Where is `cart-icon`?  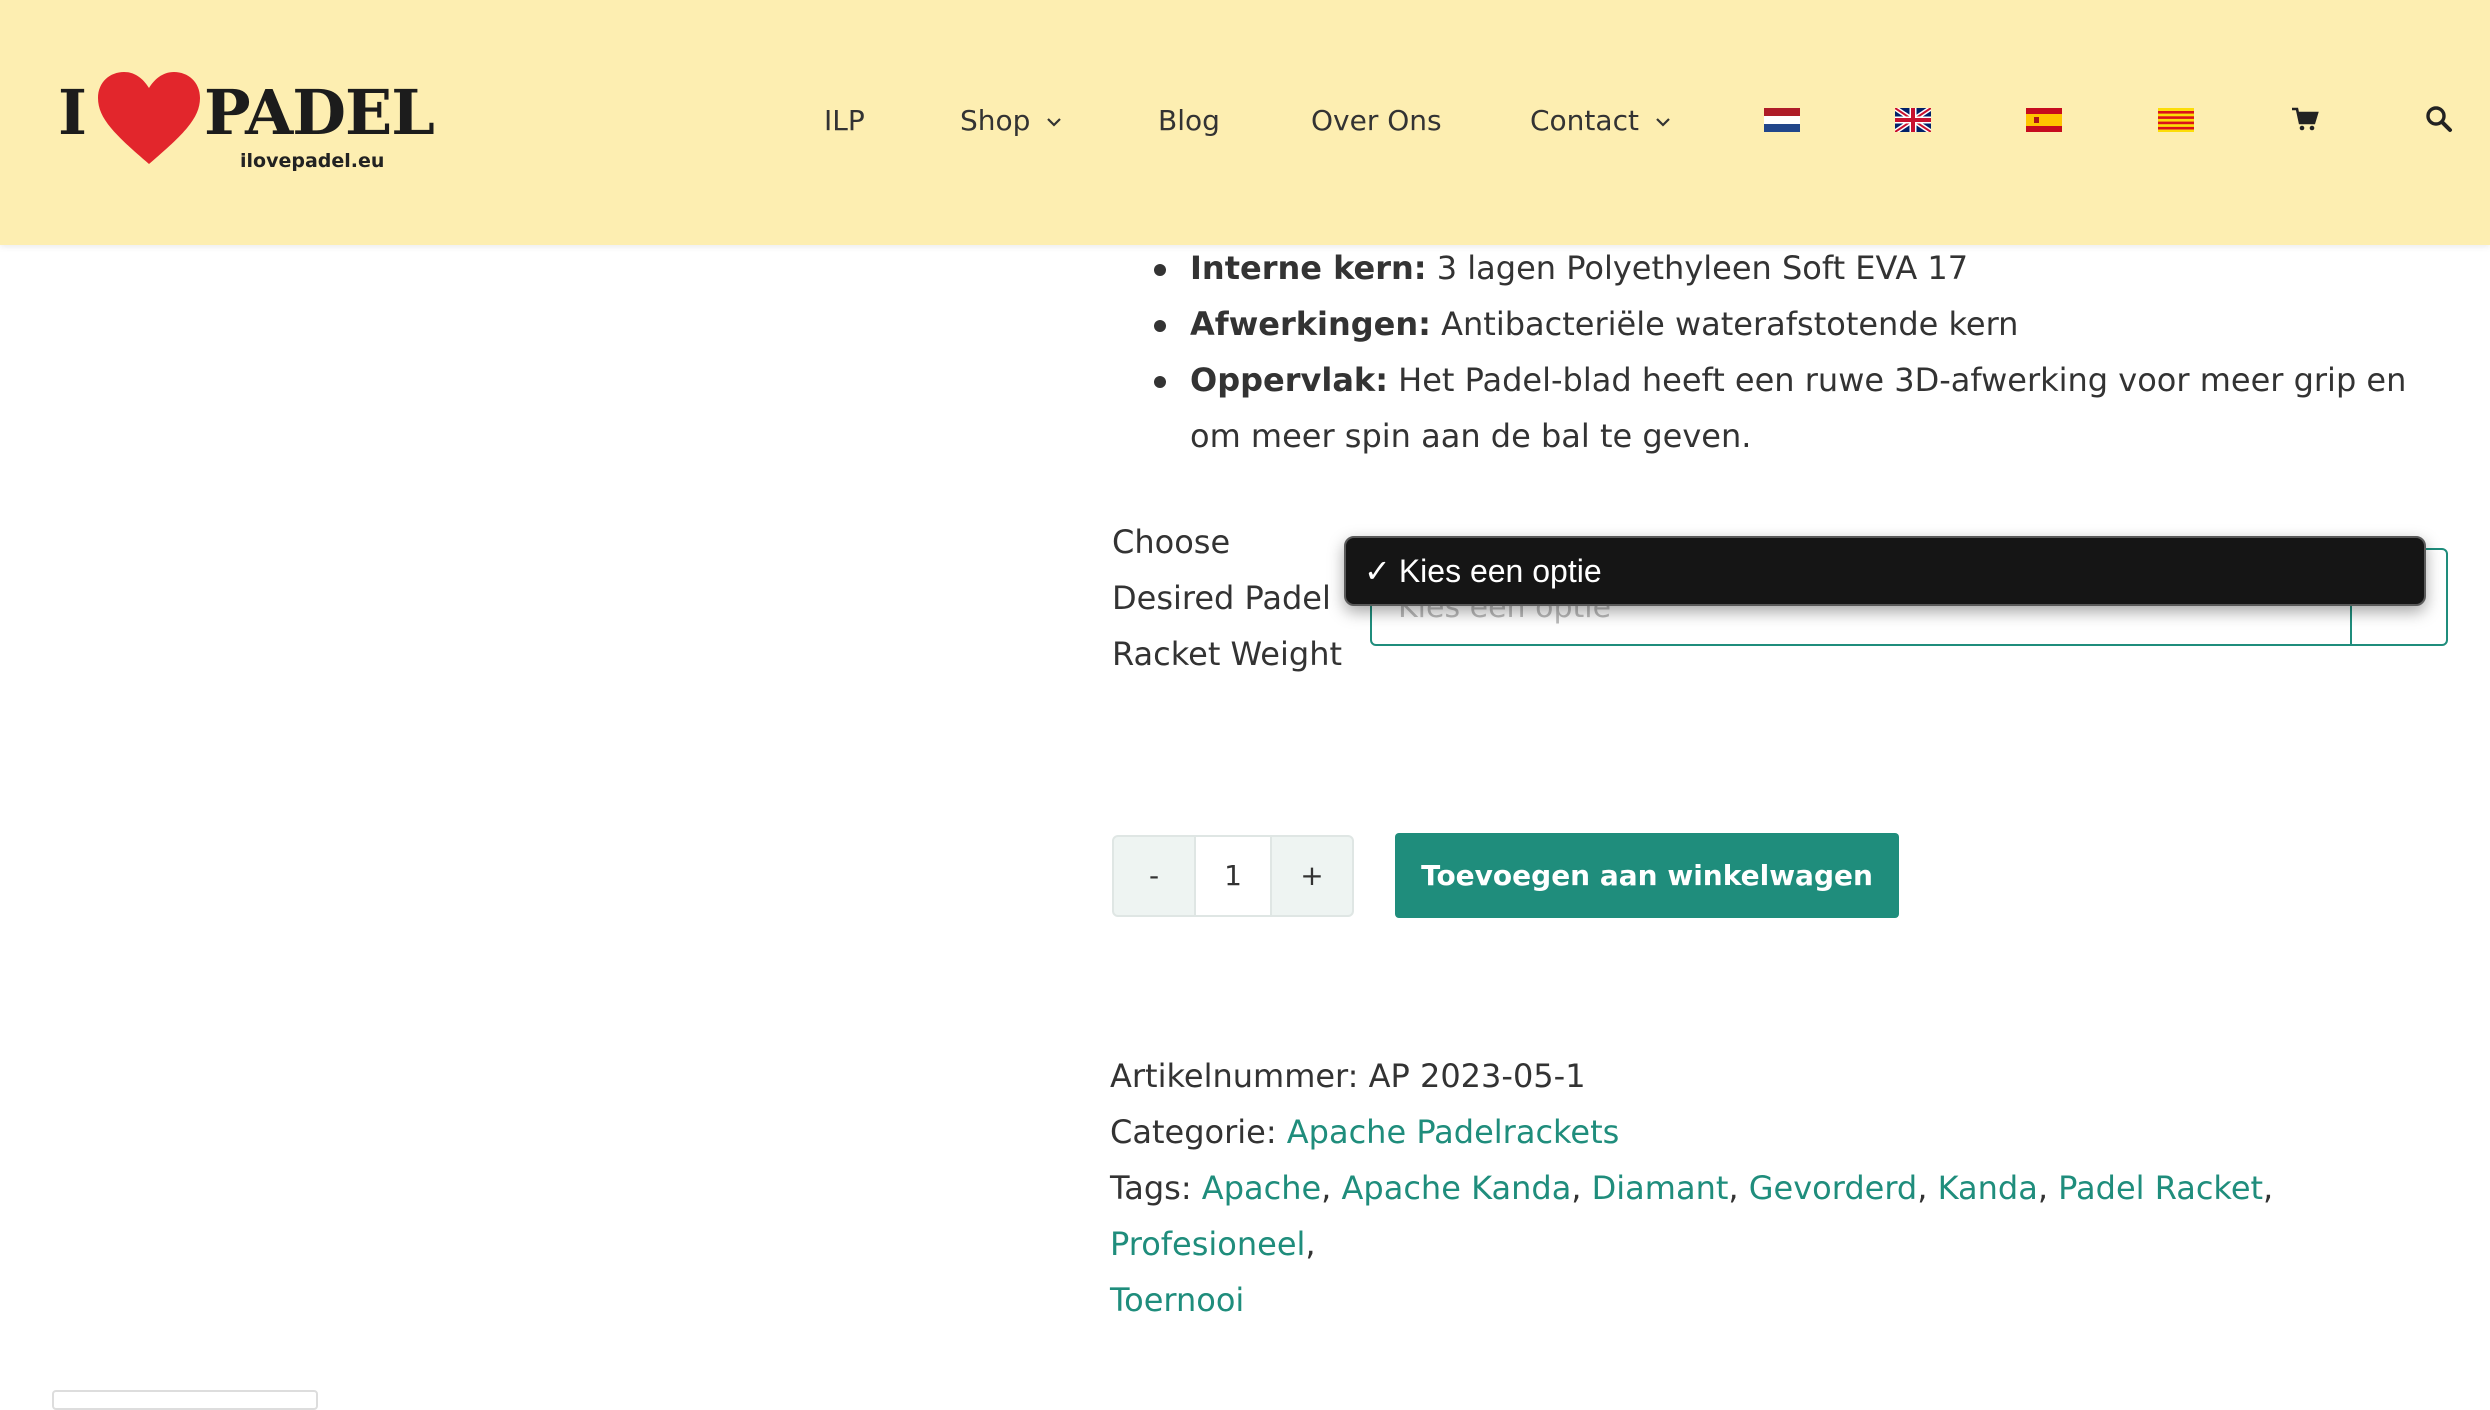 cart-icon is located at coordinates (2305, 119).